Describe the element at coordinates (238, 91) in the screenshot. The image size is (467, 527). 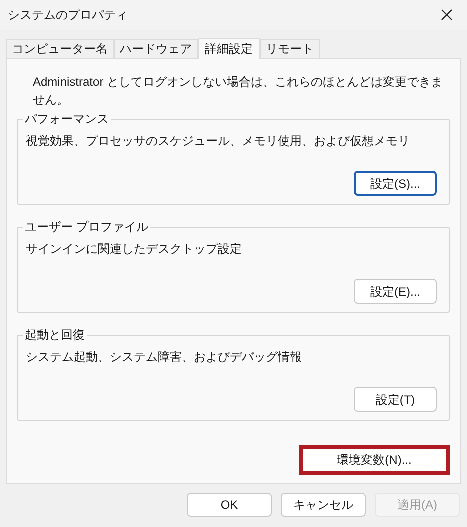
I see `notice-text: Administrator としてログオンしない場合は、これらのほとんどは変更できません。` at that location.